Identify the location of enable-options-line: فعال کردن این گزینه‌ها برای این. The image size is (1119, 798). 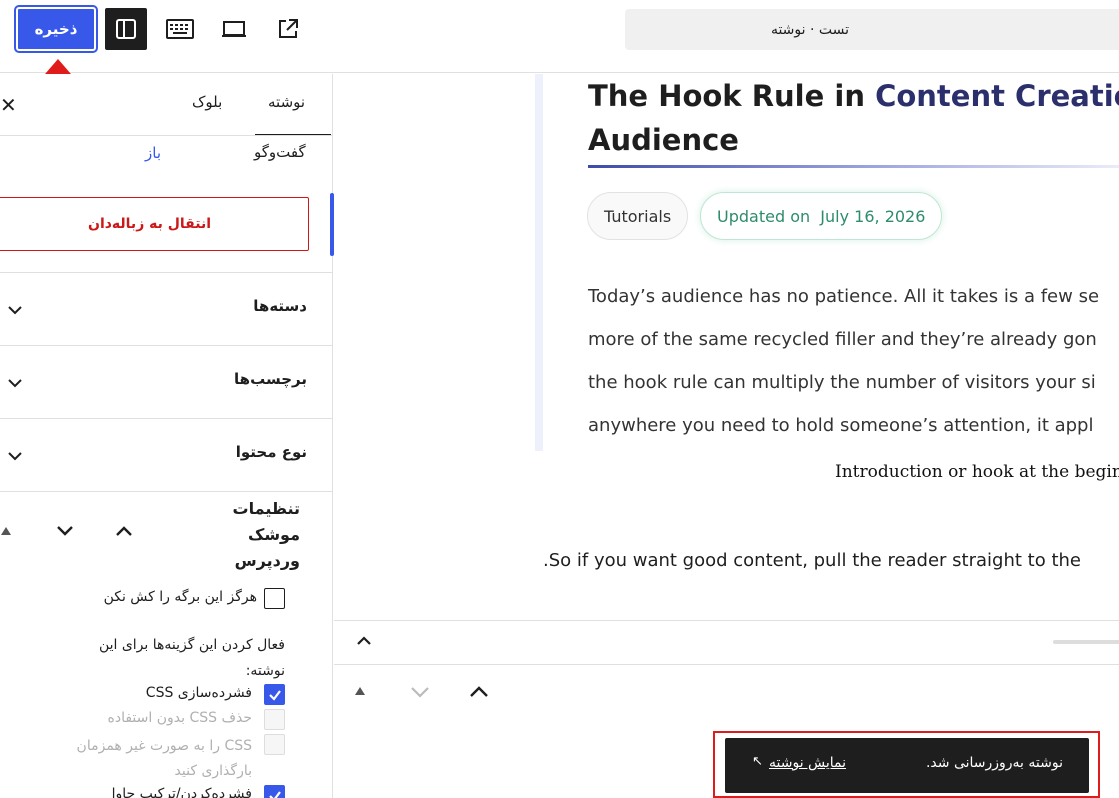
(191, 645).